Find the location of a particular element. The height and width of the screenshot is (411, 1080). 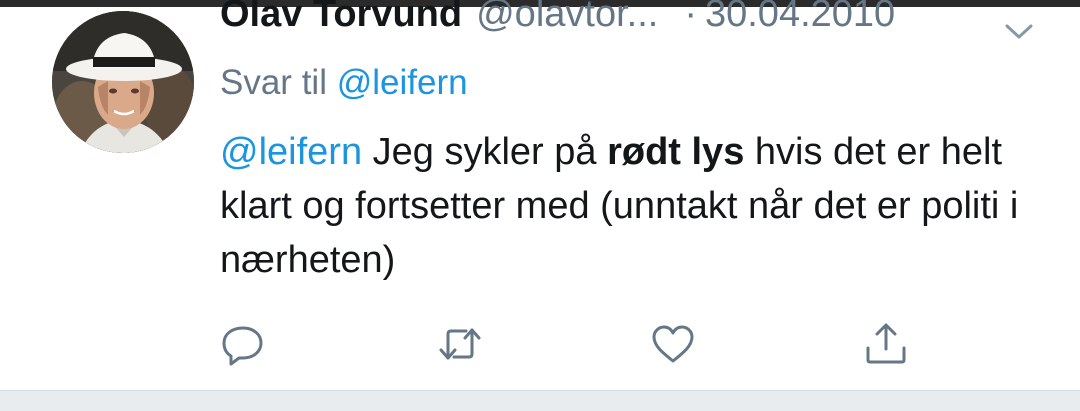

separator-strip is located at coordinates (540, 400).